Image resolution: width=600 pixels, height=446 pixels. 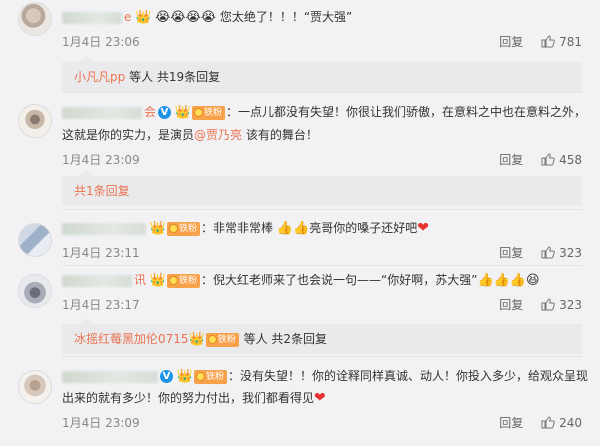 What do you see at coordinates (128, 135) in the screenshot?
I see `comment-text-line2a: 这就是你的实力，是演员` at bounding box center [128, 135].